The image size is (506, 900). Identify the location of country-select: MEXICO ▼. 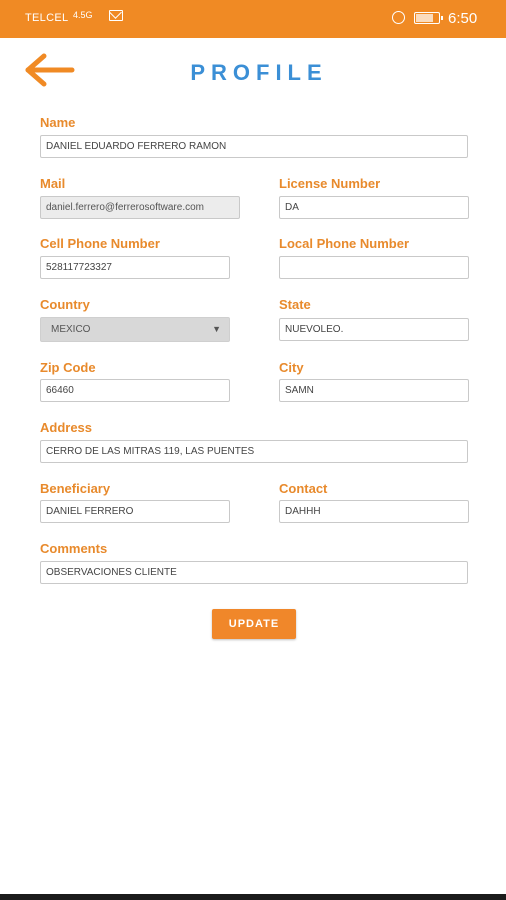
(135, 329).